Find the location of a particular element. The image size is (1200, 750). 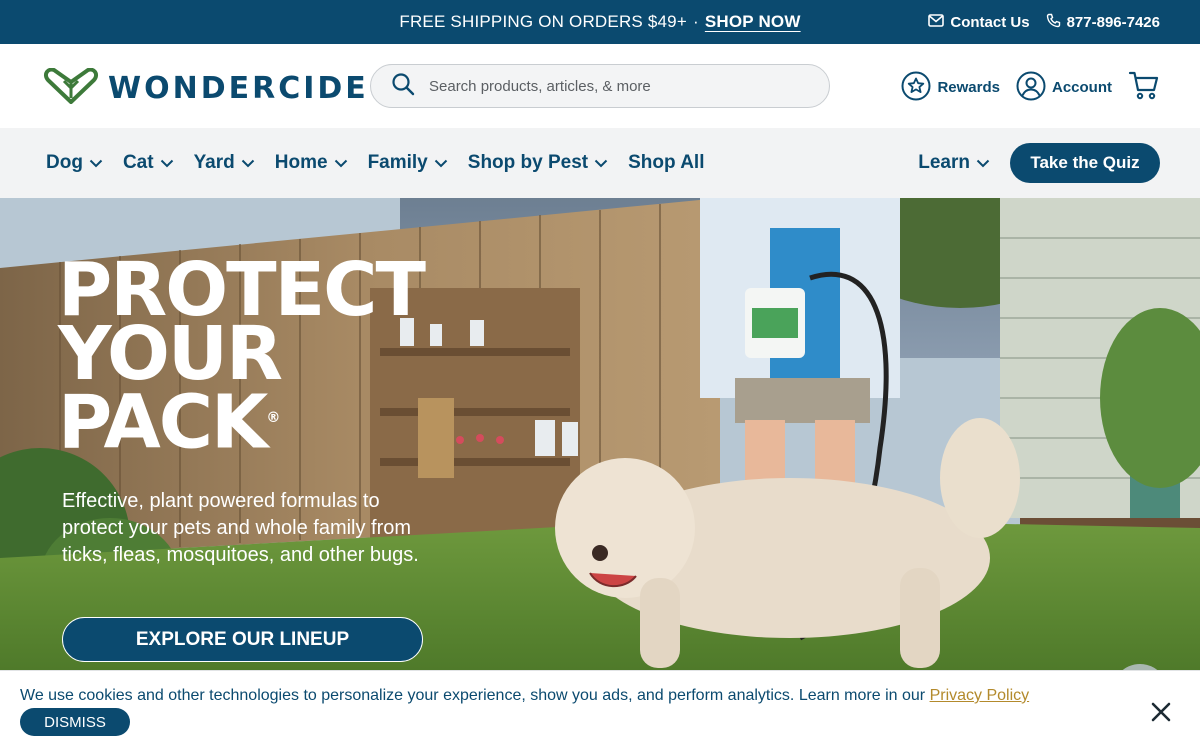

take-quiz-button: Take the Quiz is located at coordinates (1085, 163).